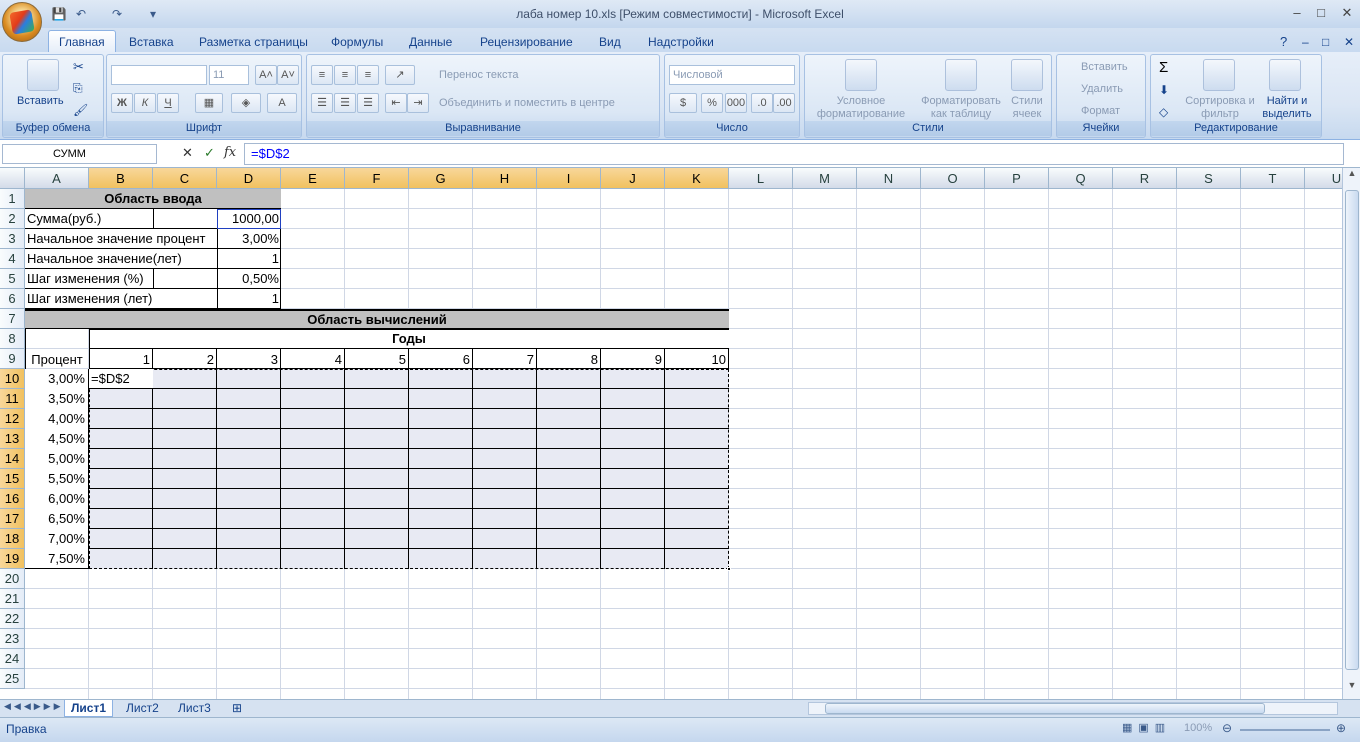  I want to click on cell-percent: 7,00%, so click(56, 538).